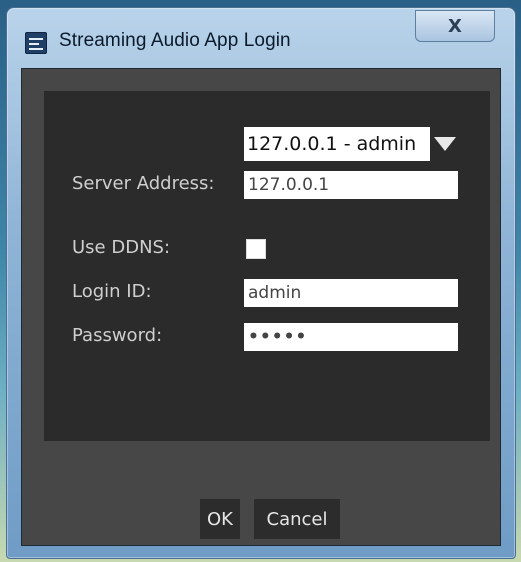 This screenshot has height=562, width=521. What do you see at coordinates (143, 183) in the screenshot?
I see `server-address-label: Server Address:` at bounding box center [143, 183].